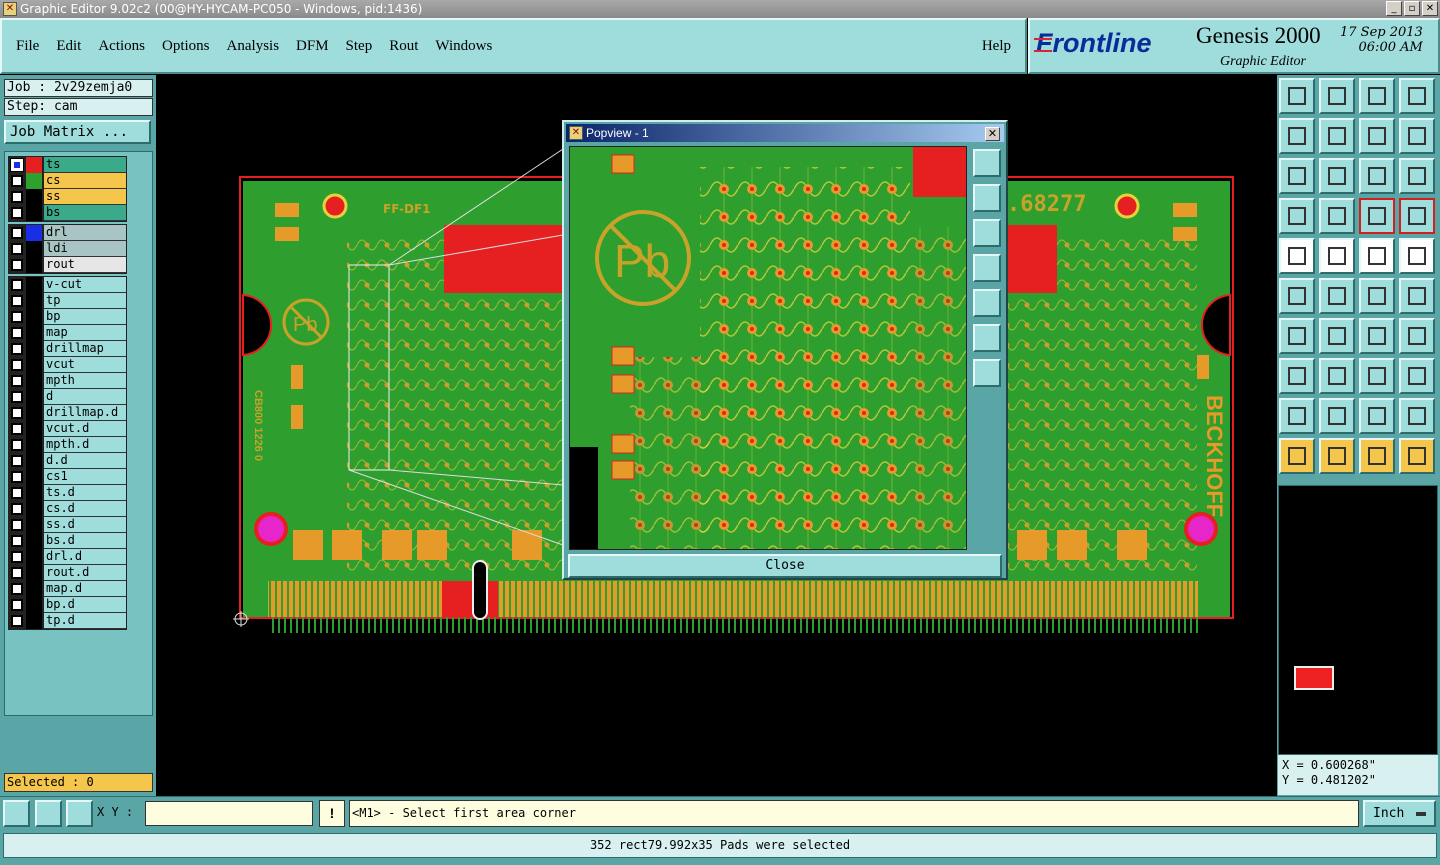 This screenshot has width=1440, height=865. Describe the element at coordinates (987, 198) in the screenshot. I see `popview-pan-up-icon` at that location.